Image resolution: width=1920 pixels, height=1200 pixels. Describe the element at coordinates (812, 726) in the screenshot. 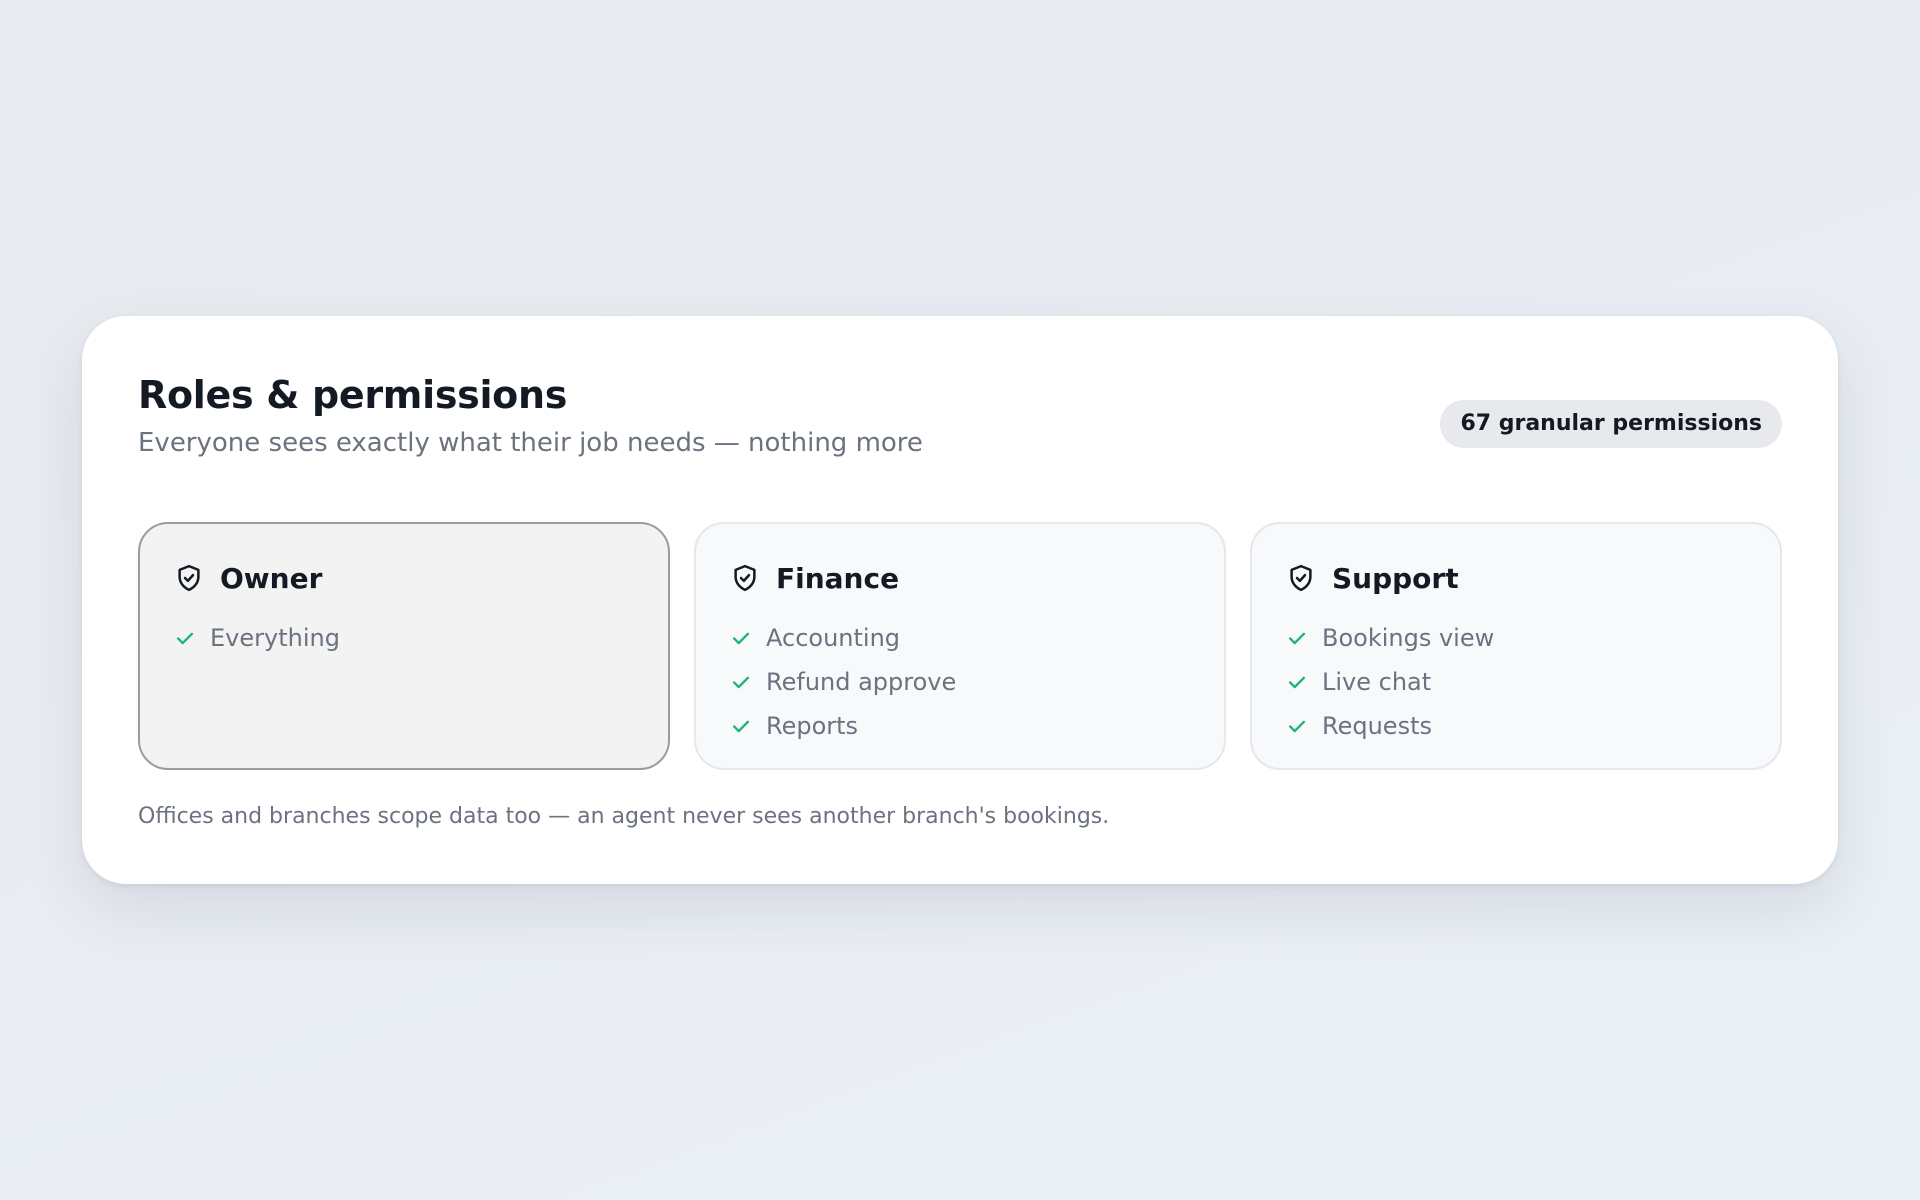

I see `permission-label: Reports` at that location.